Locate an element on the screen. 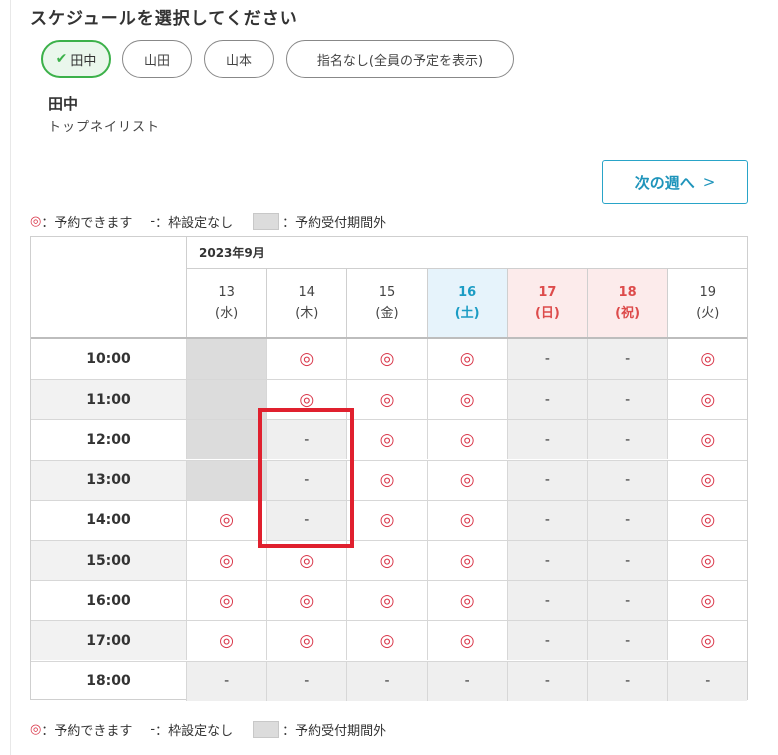  selected-staff-role: トップネイリスト is located at coordinates (104, 127).